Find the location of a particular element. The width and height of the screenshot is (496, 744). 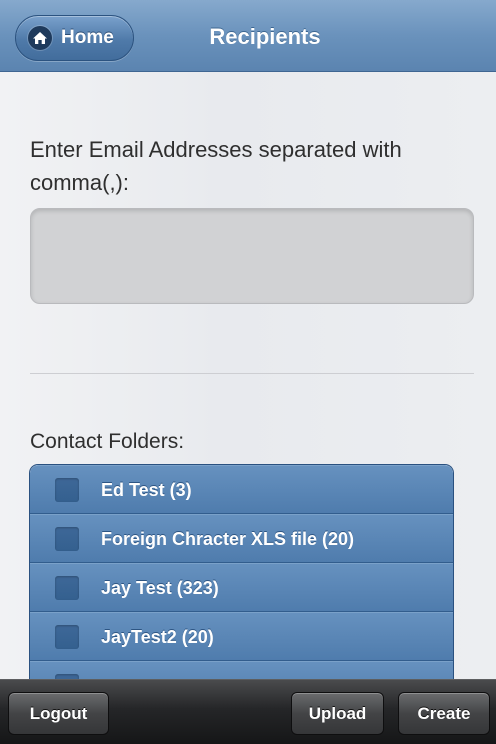

header-bar: Home Recipients is located at coordinates (248, 36).